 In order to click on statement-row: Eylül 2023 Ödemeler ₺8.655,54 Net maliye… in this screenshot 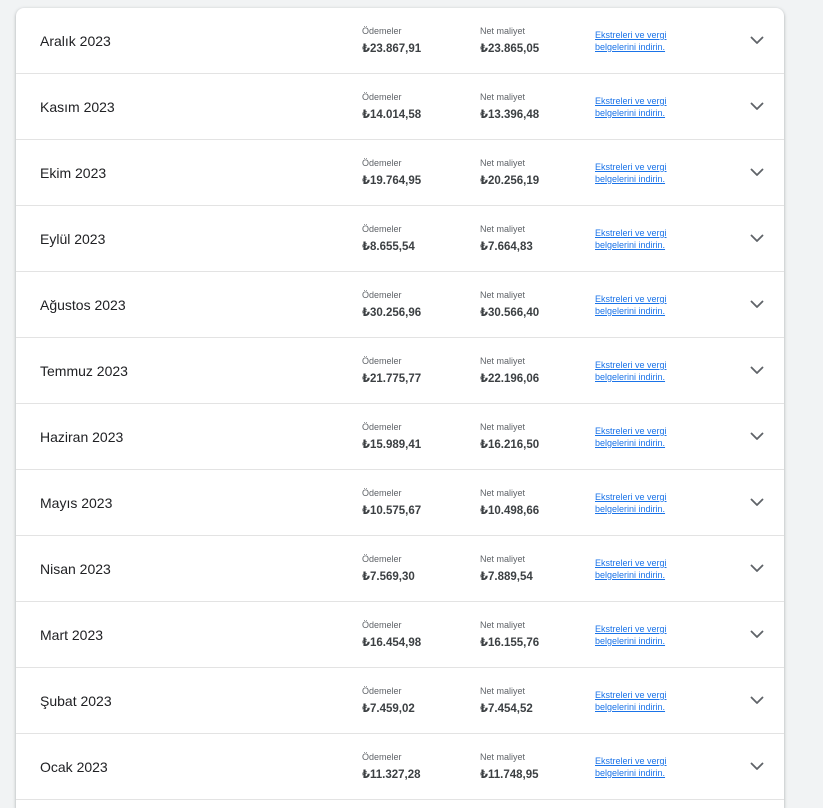, I will do `click(400, 239)`.